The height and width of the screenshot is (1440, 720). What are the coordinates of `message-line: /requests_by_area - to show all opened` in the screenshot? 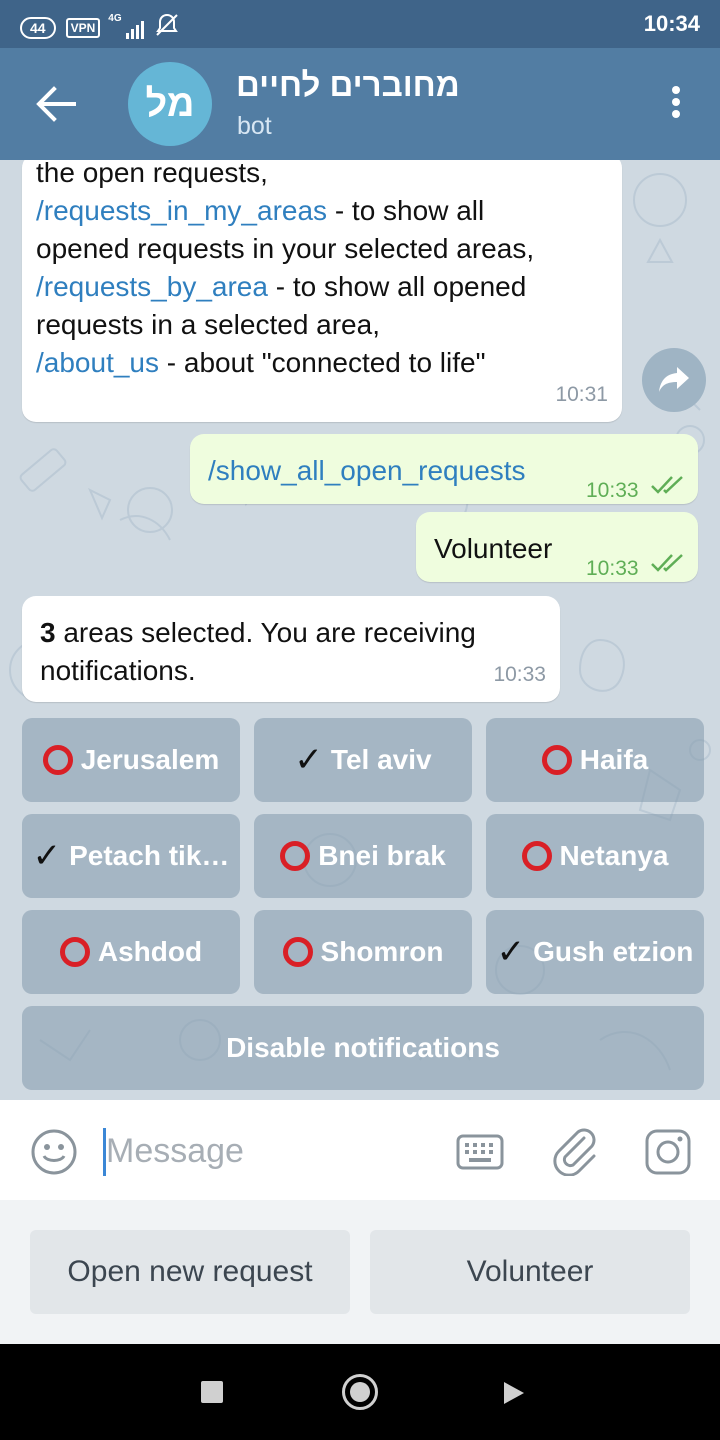 It's located at (281, 287).